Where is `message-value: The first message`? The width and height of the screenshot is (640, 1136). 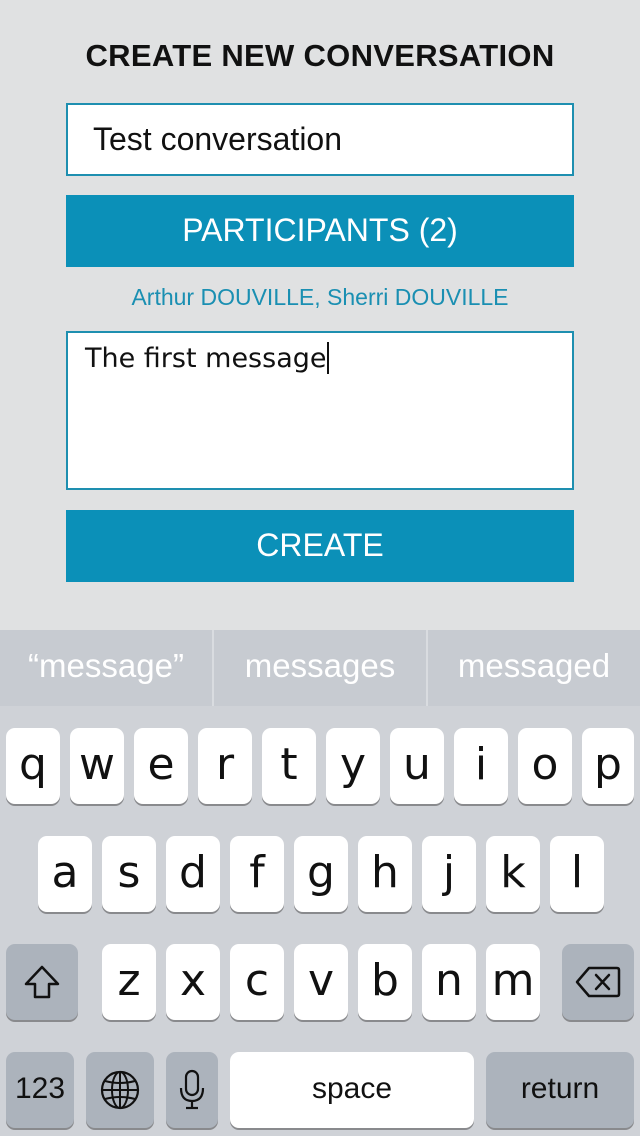 message-value: The first message is located at coordinates (206, 358).